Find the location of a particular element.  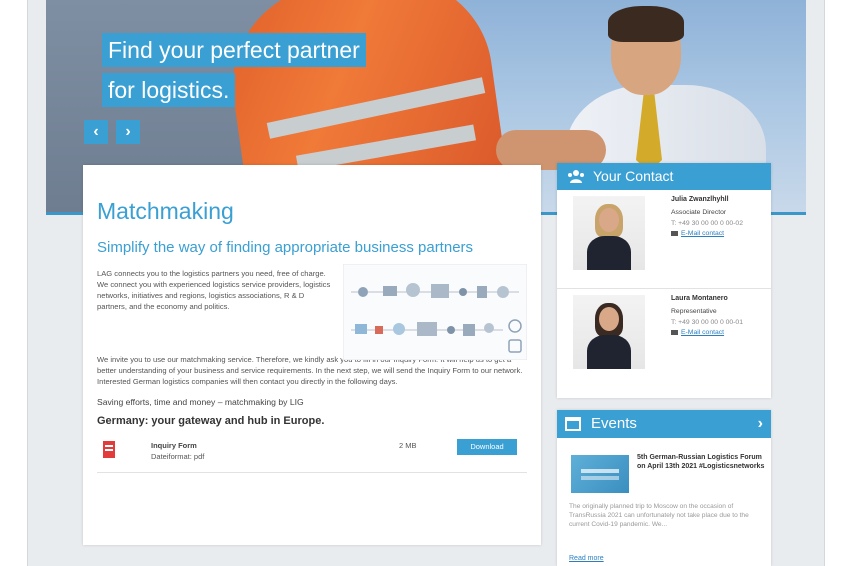

event-thumbnail is located at coordinates (600, 474).